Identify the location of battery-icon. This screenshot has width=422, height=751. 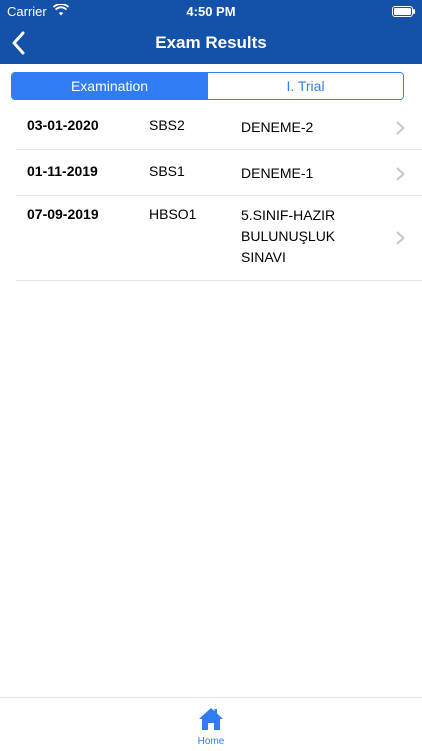
(403, 11).